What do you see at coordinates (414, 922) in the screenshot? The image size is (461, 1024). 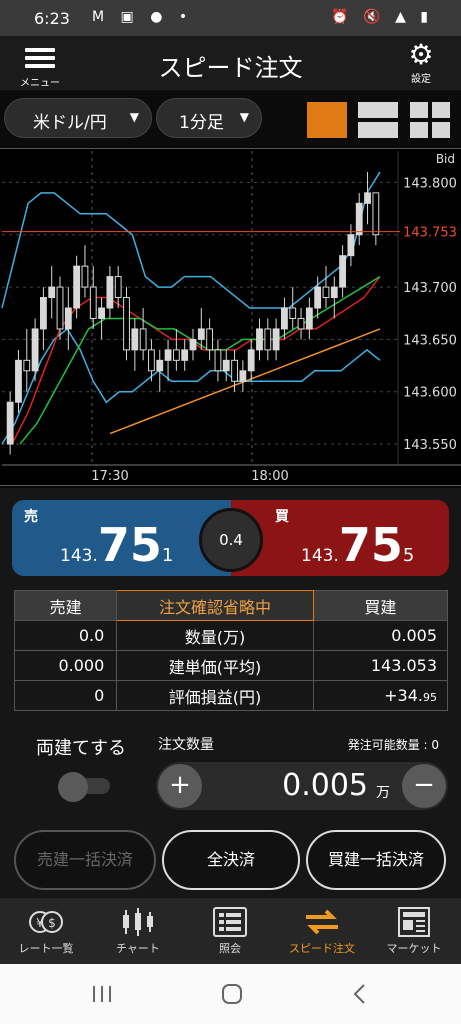 I see `newspaper-icon` at bounding box center [414, 922].